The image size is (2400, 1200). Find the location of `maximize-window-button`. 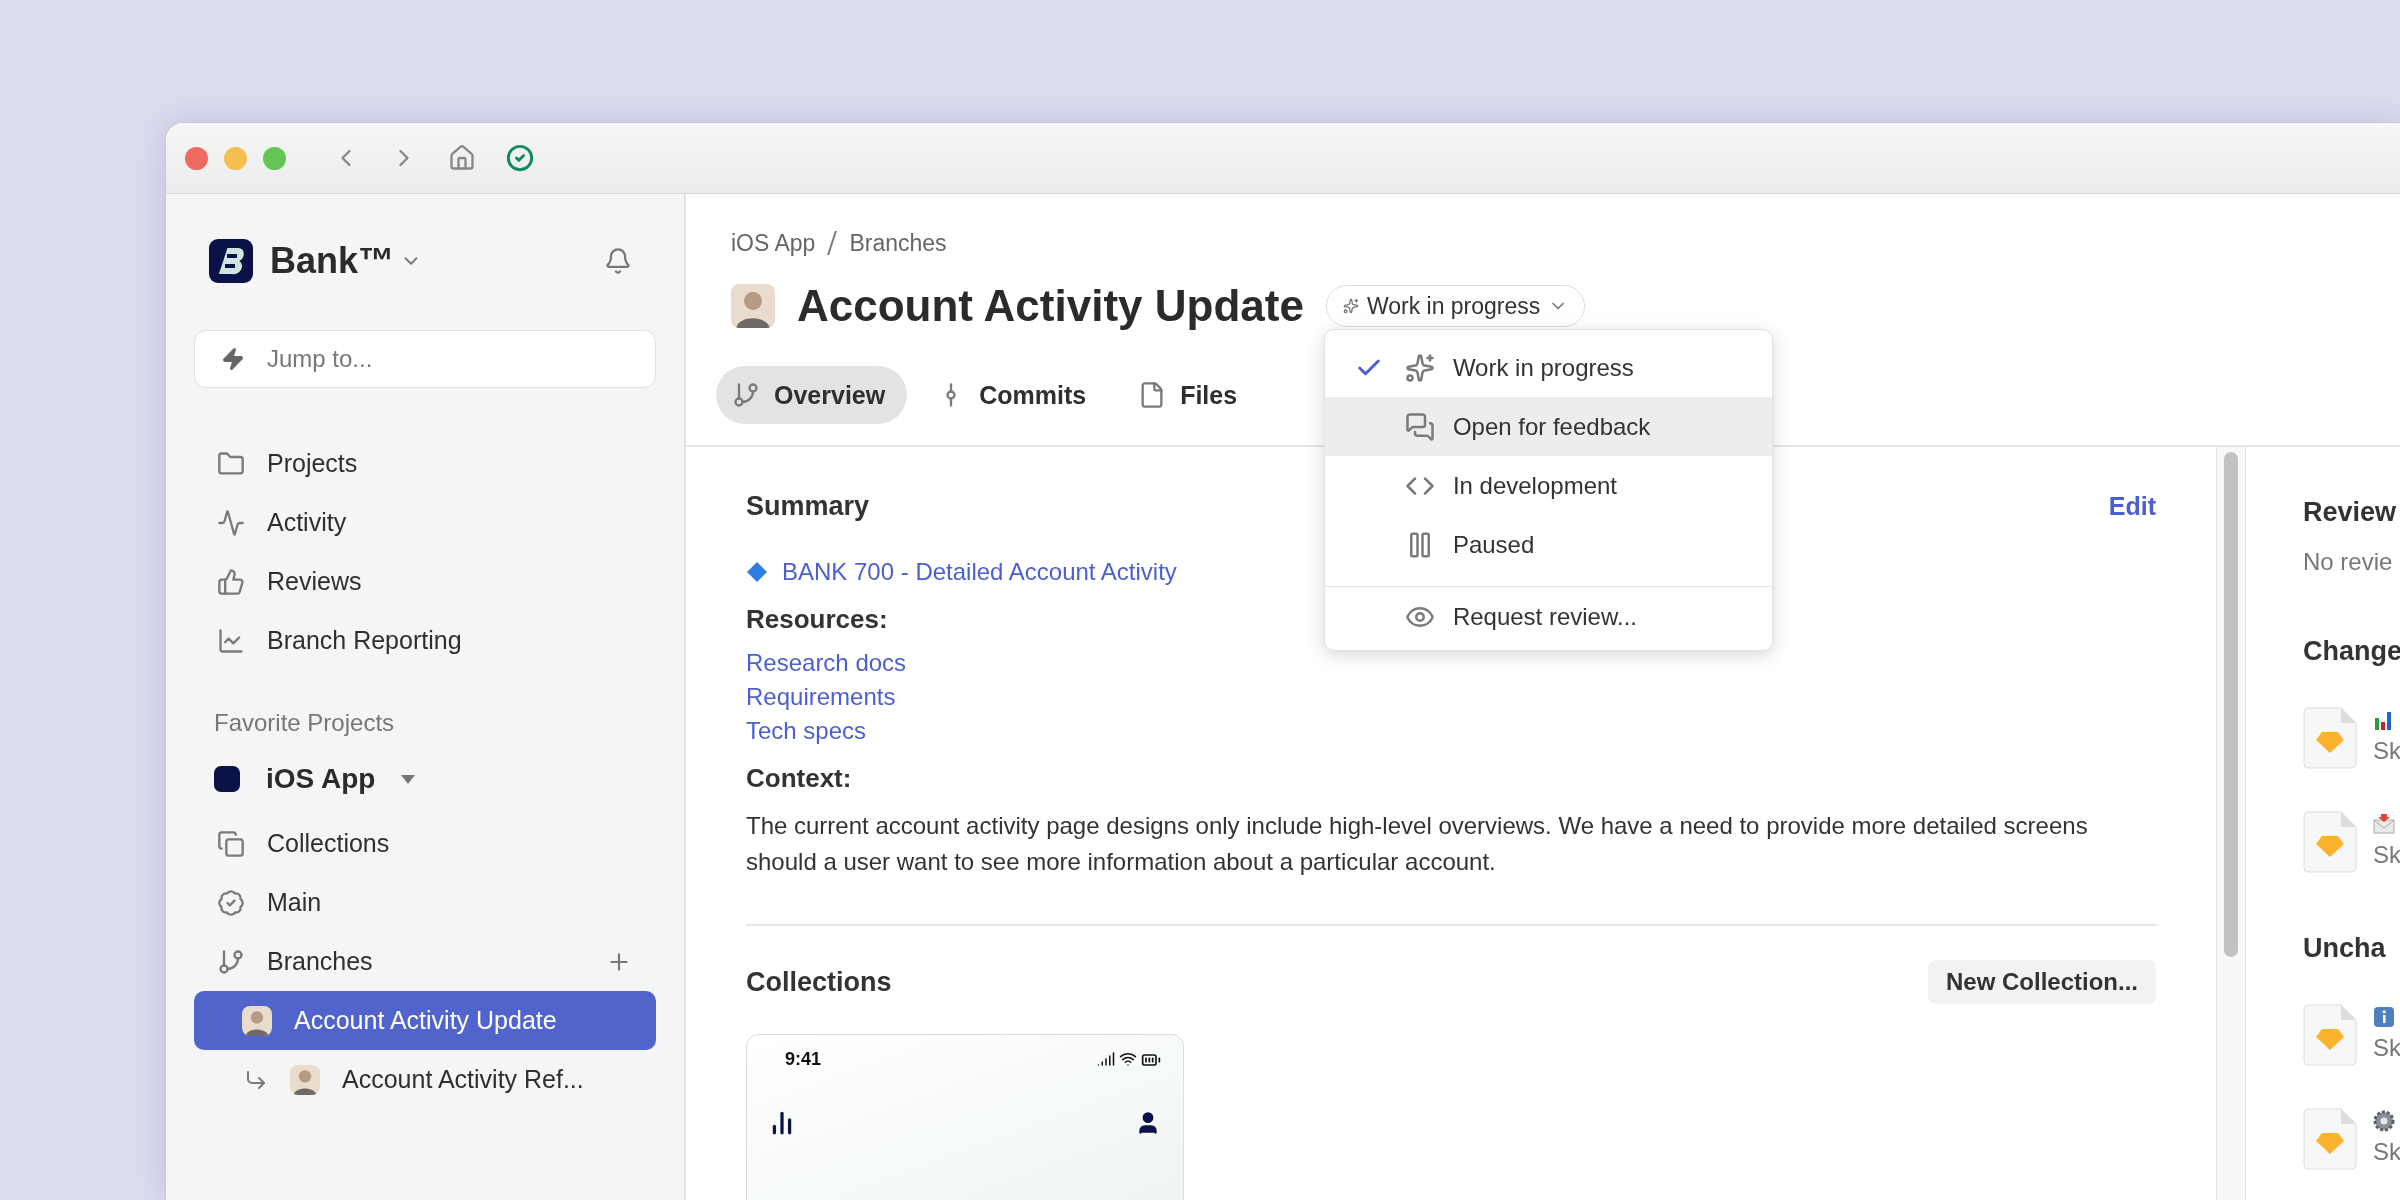

maximize-window-button is located at coordinates (274, 158).